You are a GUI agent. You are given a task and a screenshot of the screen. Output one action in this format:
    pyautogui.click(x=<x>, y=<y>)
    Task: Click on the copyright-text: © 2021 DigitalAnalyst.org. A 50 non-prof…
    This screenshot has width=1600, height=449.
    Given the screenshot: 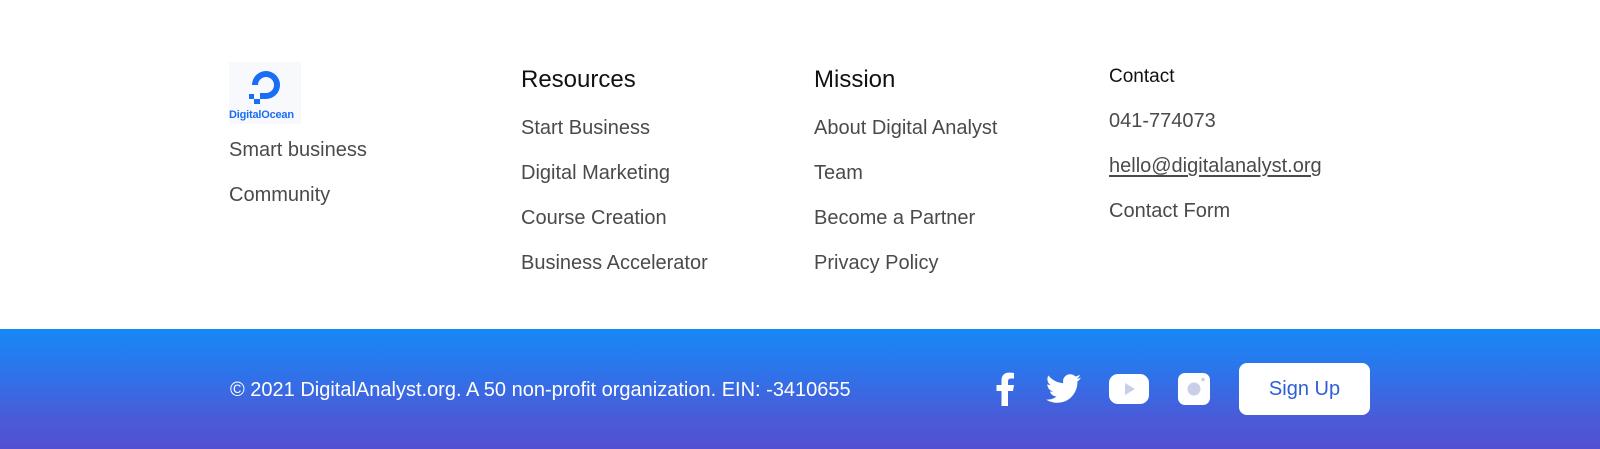 What is the action you would take?
    pyautogui.click(x=540, y=390)
    